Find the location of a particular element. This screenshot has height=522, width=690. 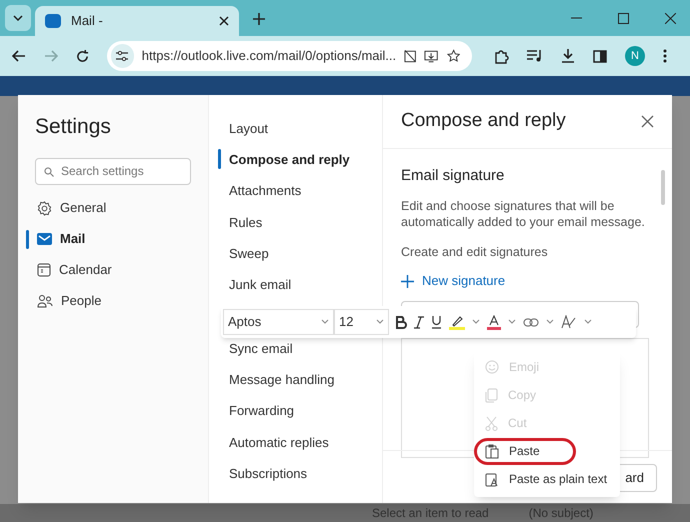

minimize-icon is located at coordinates (576, 18).